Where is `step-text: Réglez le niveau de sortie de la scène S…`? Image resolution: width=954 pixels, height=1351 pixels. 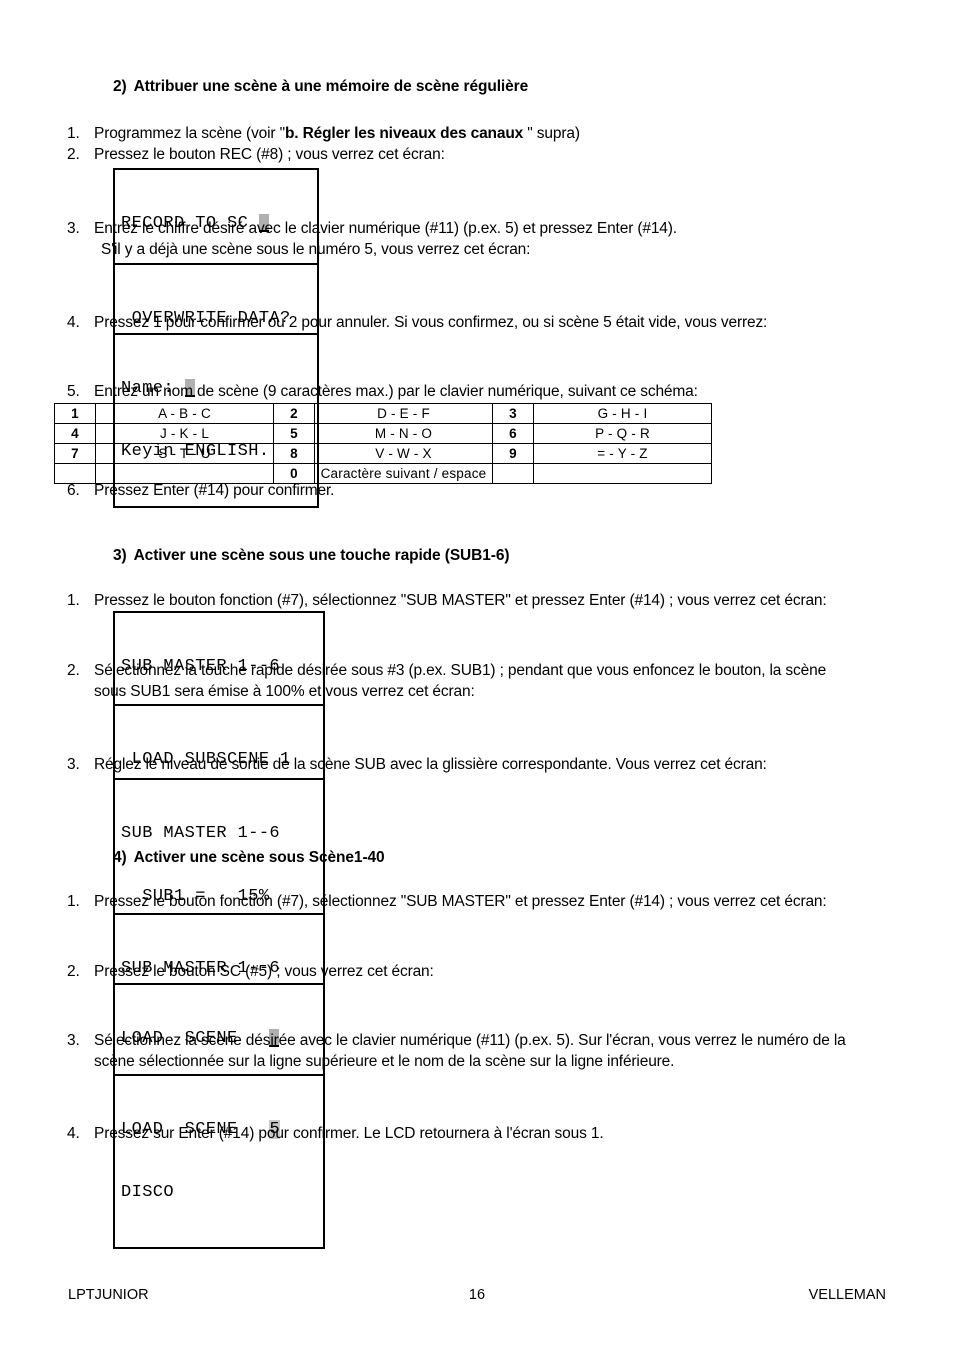 step-text: Réglez le niveau de sortie de la scène S… is located at coordinates (430, 764).